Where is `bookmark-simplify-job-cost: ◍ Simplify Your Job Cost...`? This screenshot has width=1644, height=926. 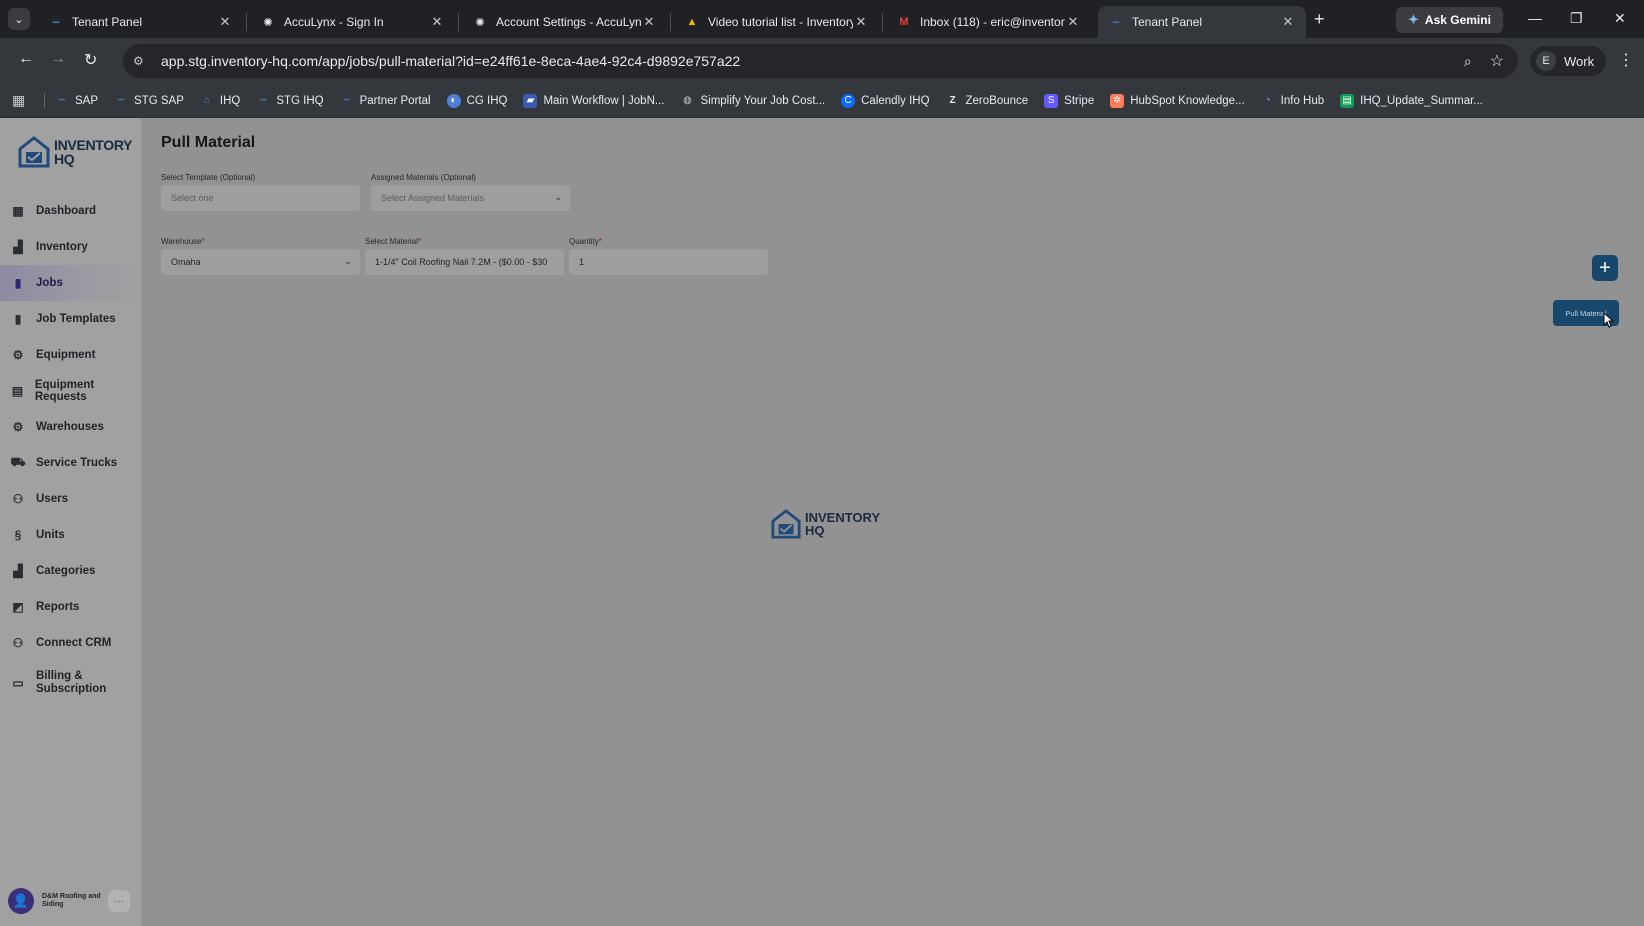 bookmark-simplify-job-cost: ◍ Simplify Your Job Cost... is located at coordinates (752, 101).